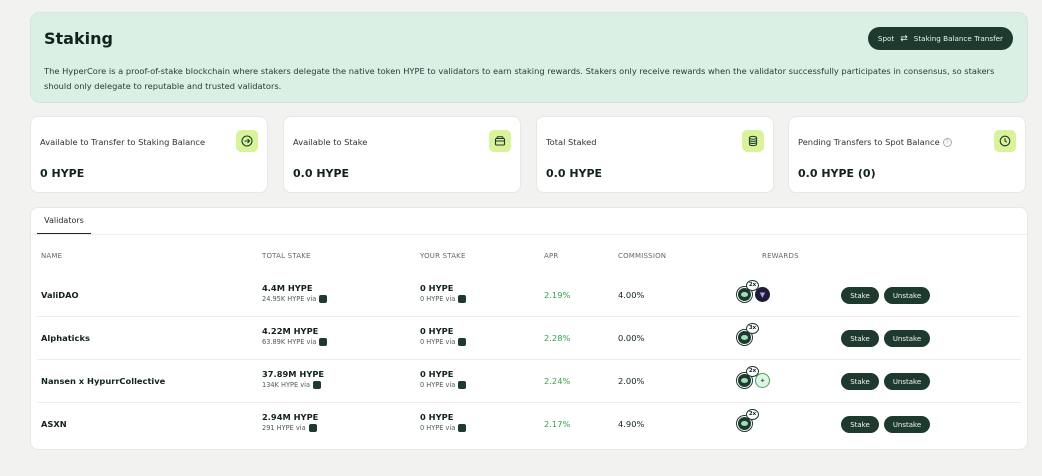 The width and height of the screenshot is (1042, 476). Describe the element at coordinates (752, 328) in the screenshot. I see `reward-multiplier: 3x` at that location.